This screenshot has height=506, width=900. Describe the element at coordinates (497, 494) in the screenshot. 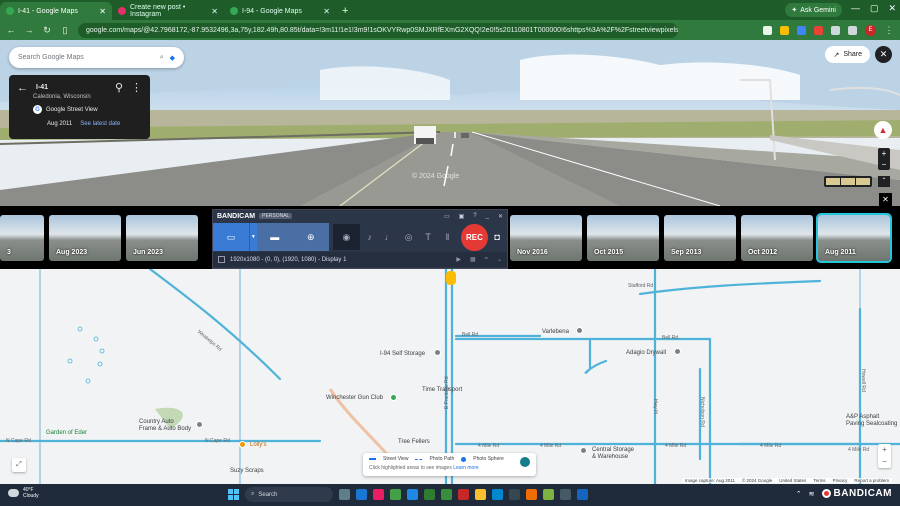

I see `edge-icon` at that location.